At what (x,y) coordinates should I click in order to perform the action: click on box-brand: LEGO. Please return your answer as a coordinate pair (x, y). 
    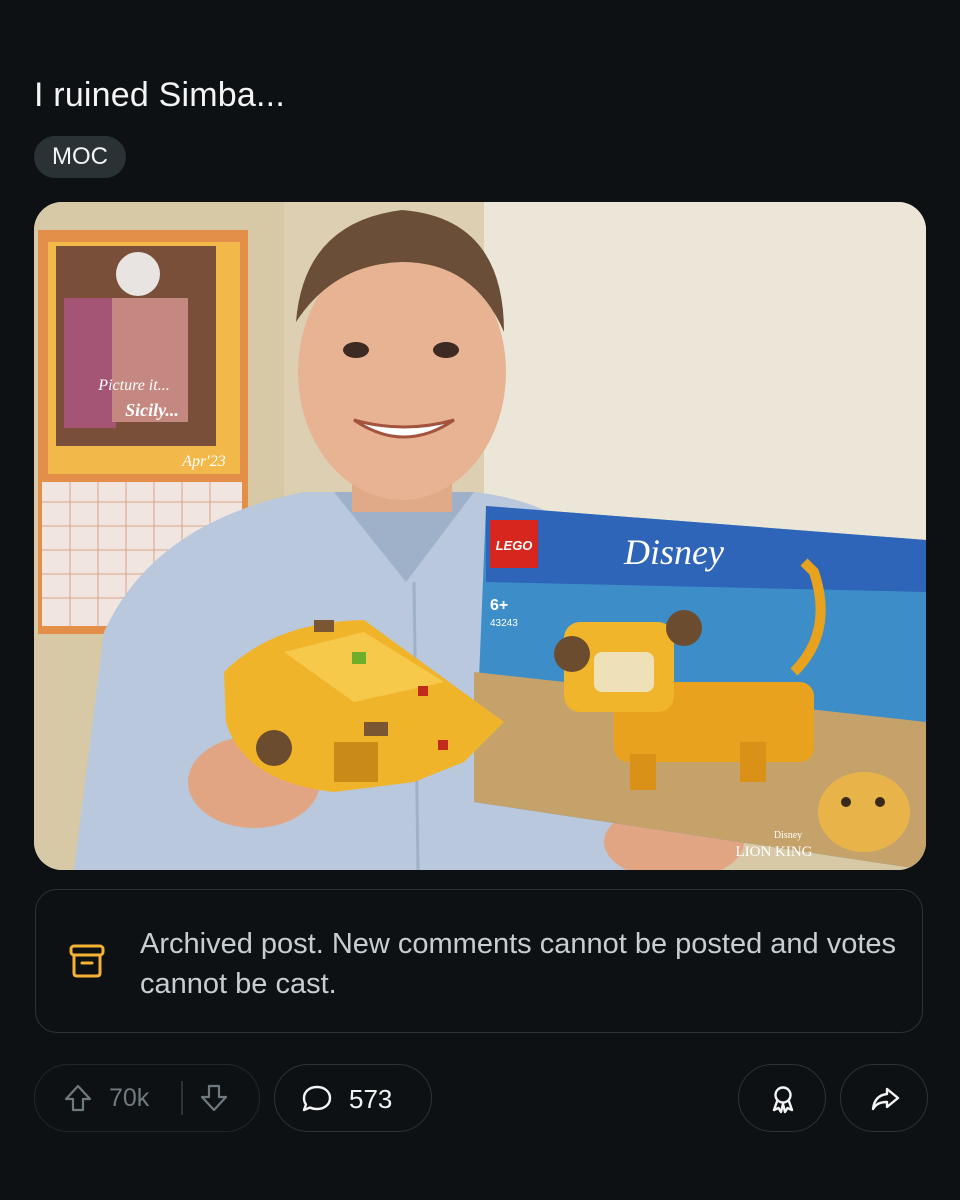
    Looking at the image, I should click on (514, 545).